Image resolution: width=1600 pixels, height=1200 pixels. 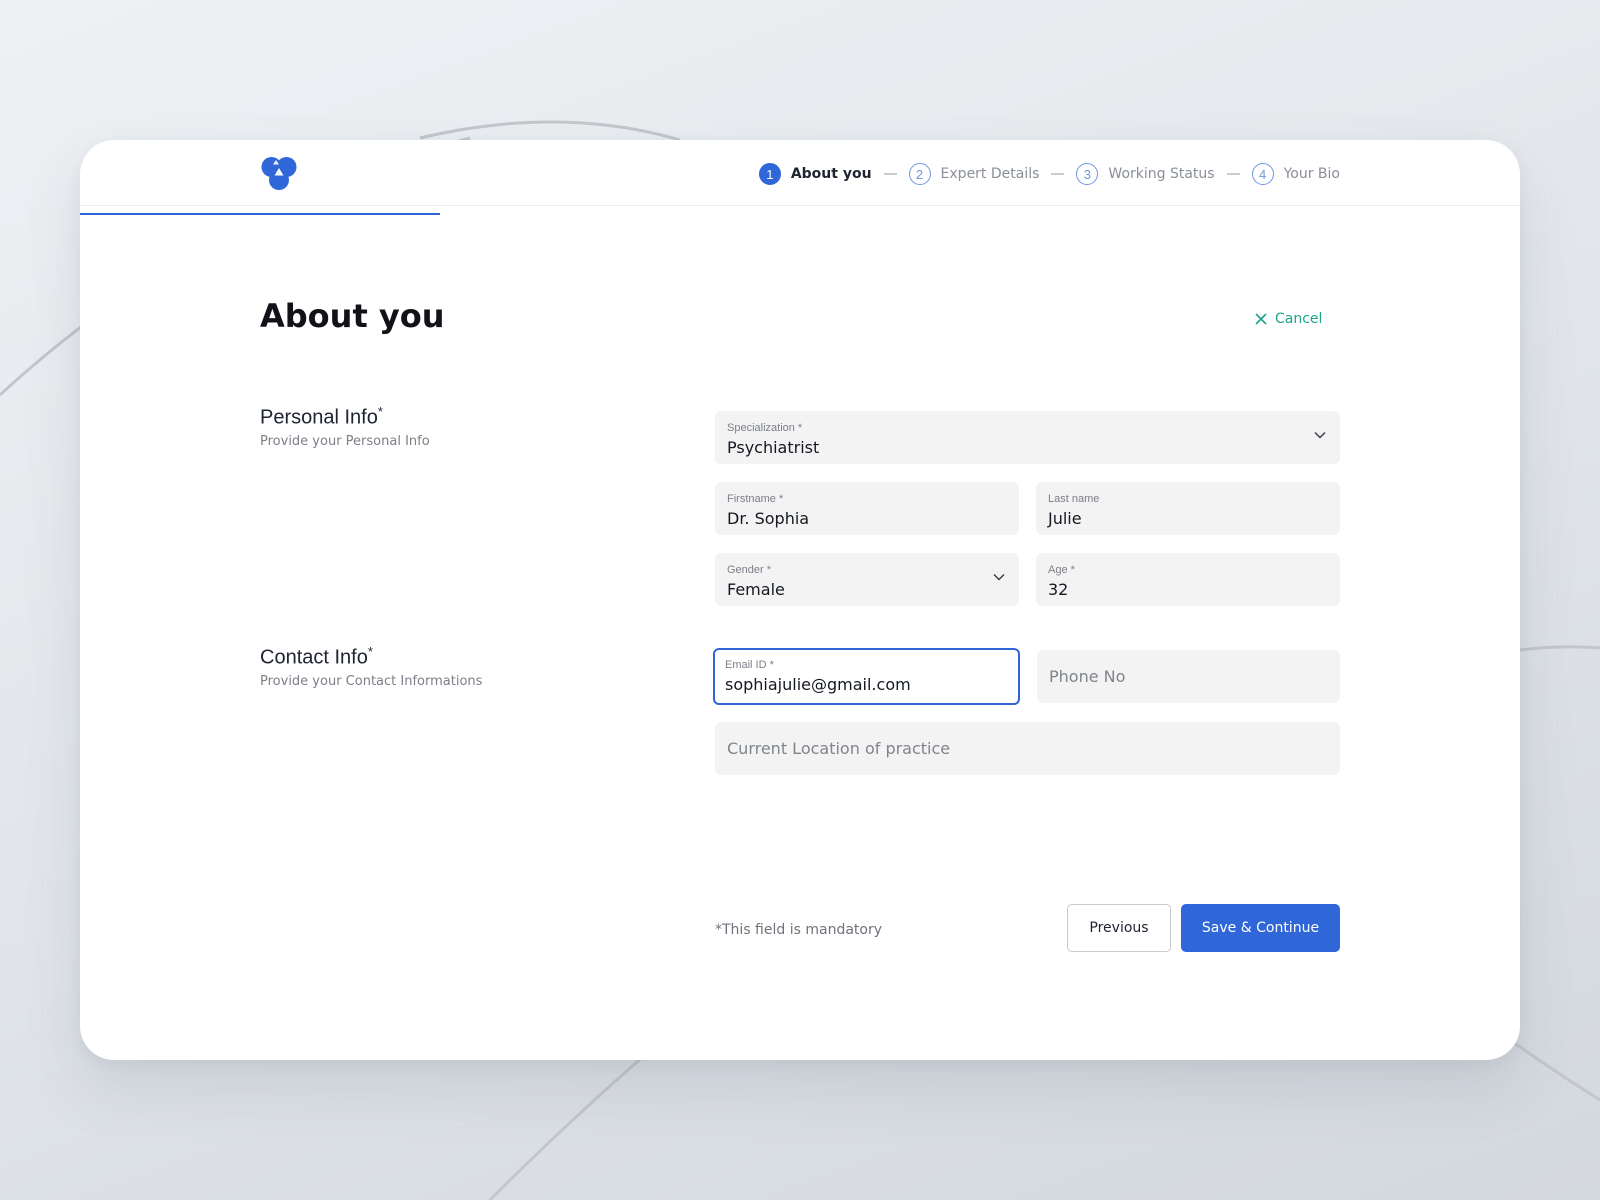 I want to click on section-subtitle: Provide your Contact Informations, so click(x=371, y=681).